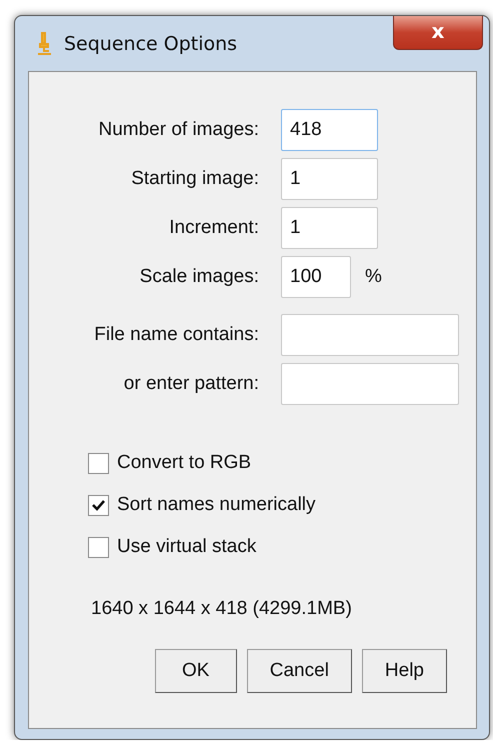 The width and height of the screenshot is (493, 747). What do you see at coordinates (194, 179) in the screenshot?
I see `field-label: Starting image:` at bounding box center [194, 179].